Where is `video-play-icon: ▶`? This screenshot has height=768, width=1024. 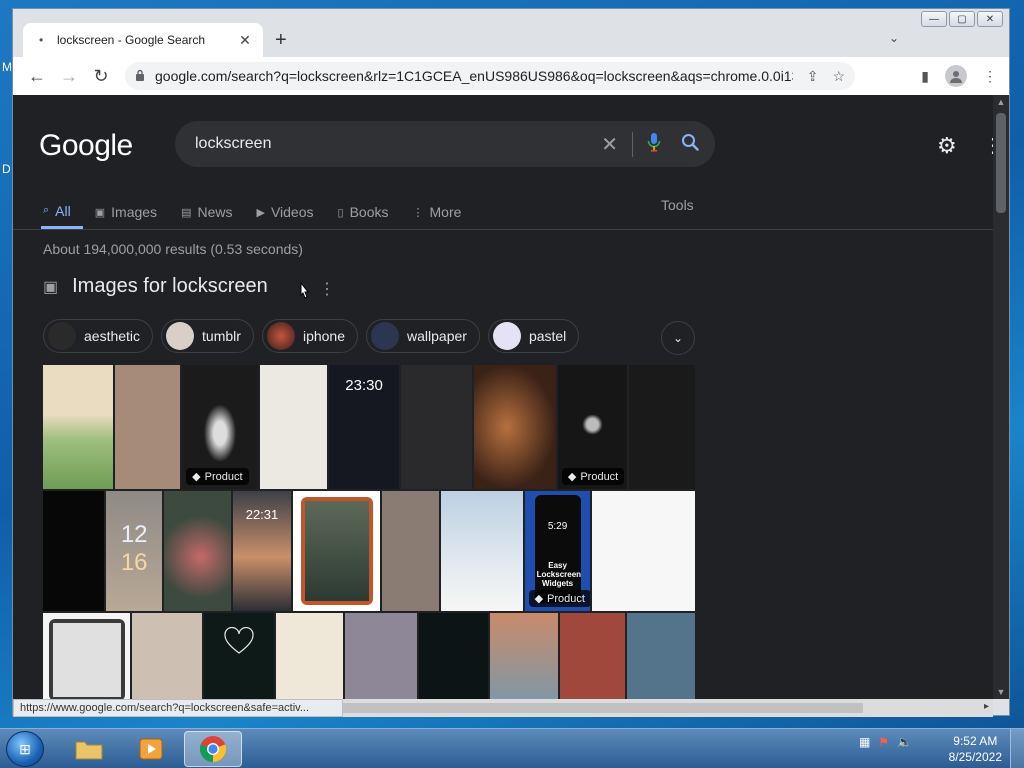 video-play-icon: ▶ is located at coordinates (260, 212).